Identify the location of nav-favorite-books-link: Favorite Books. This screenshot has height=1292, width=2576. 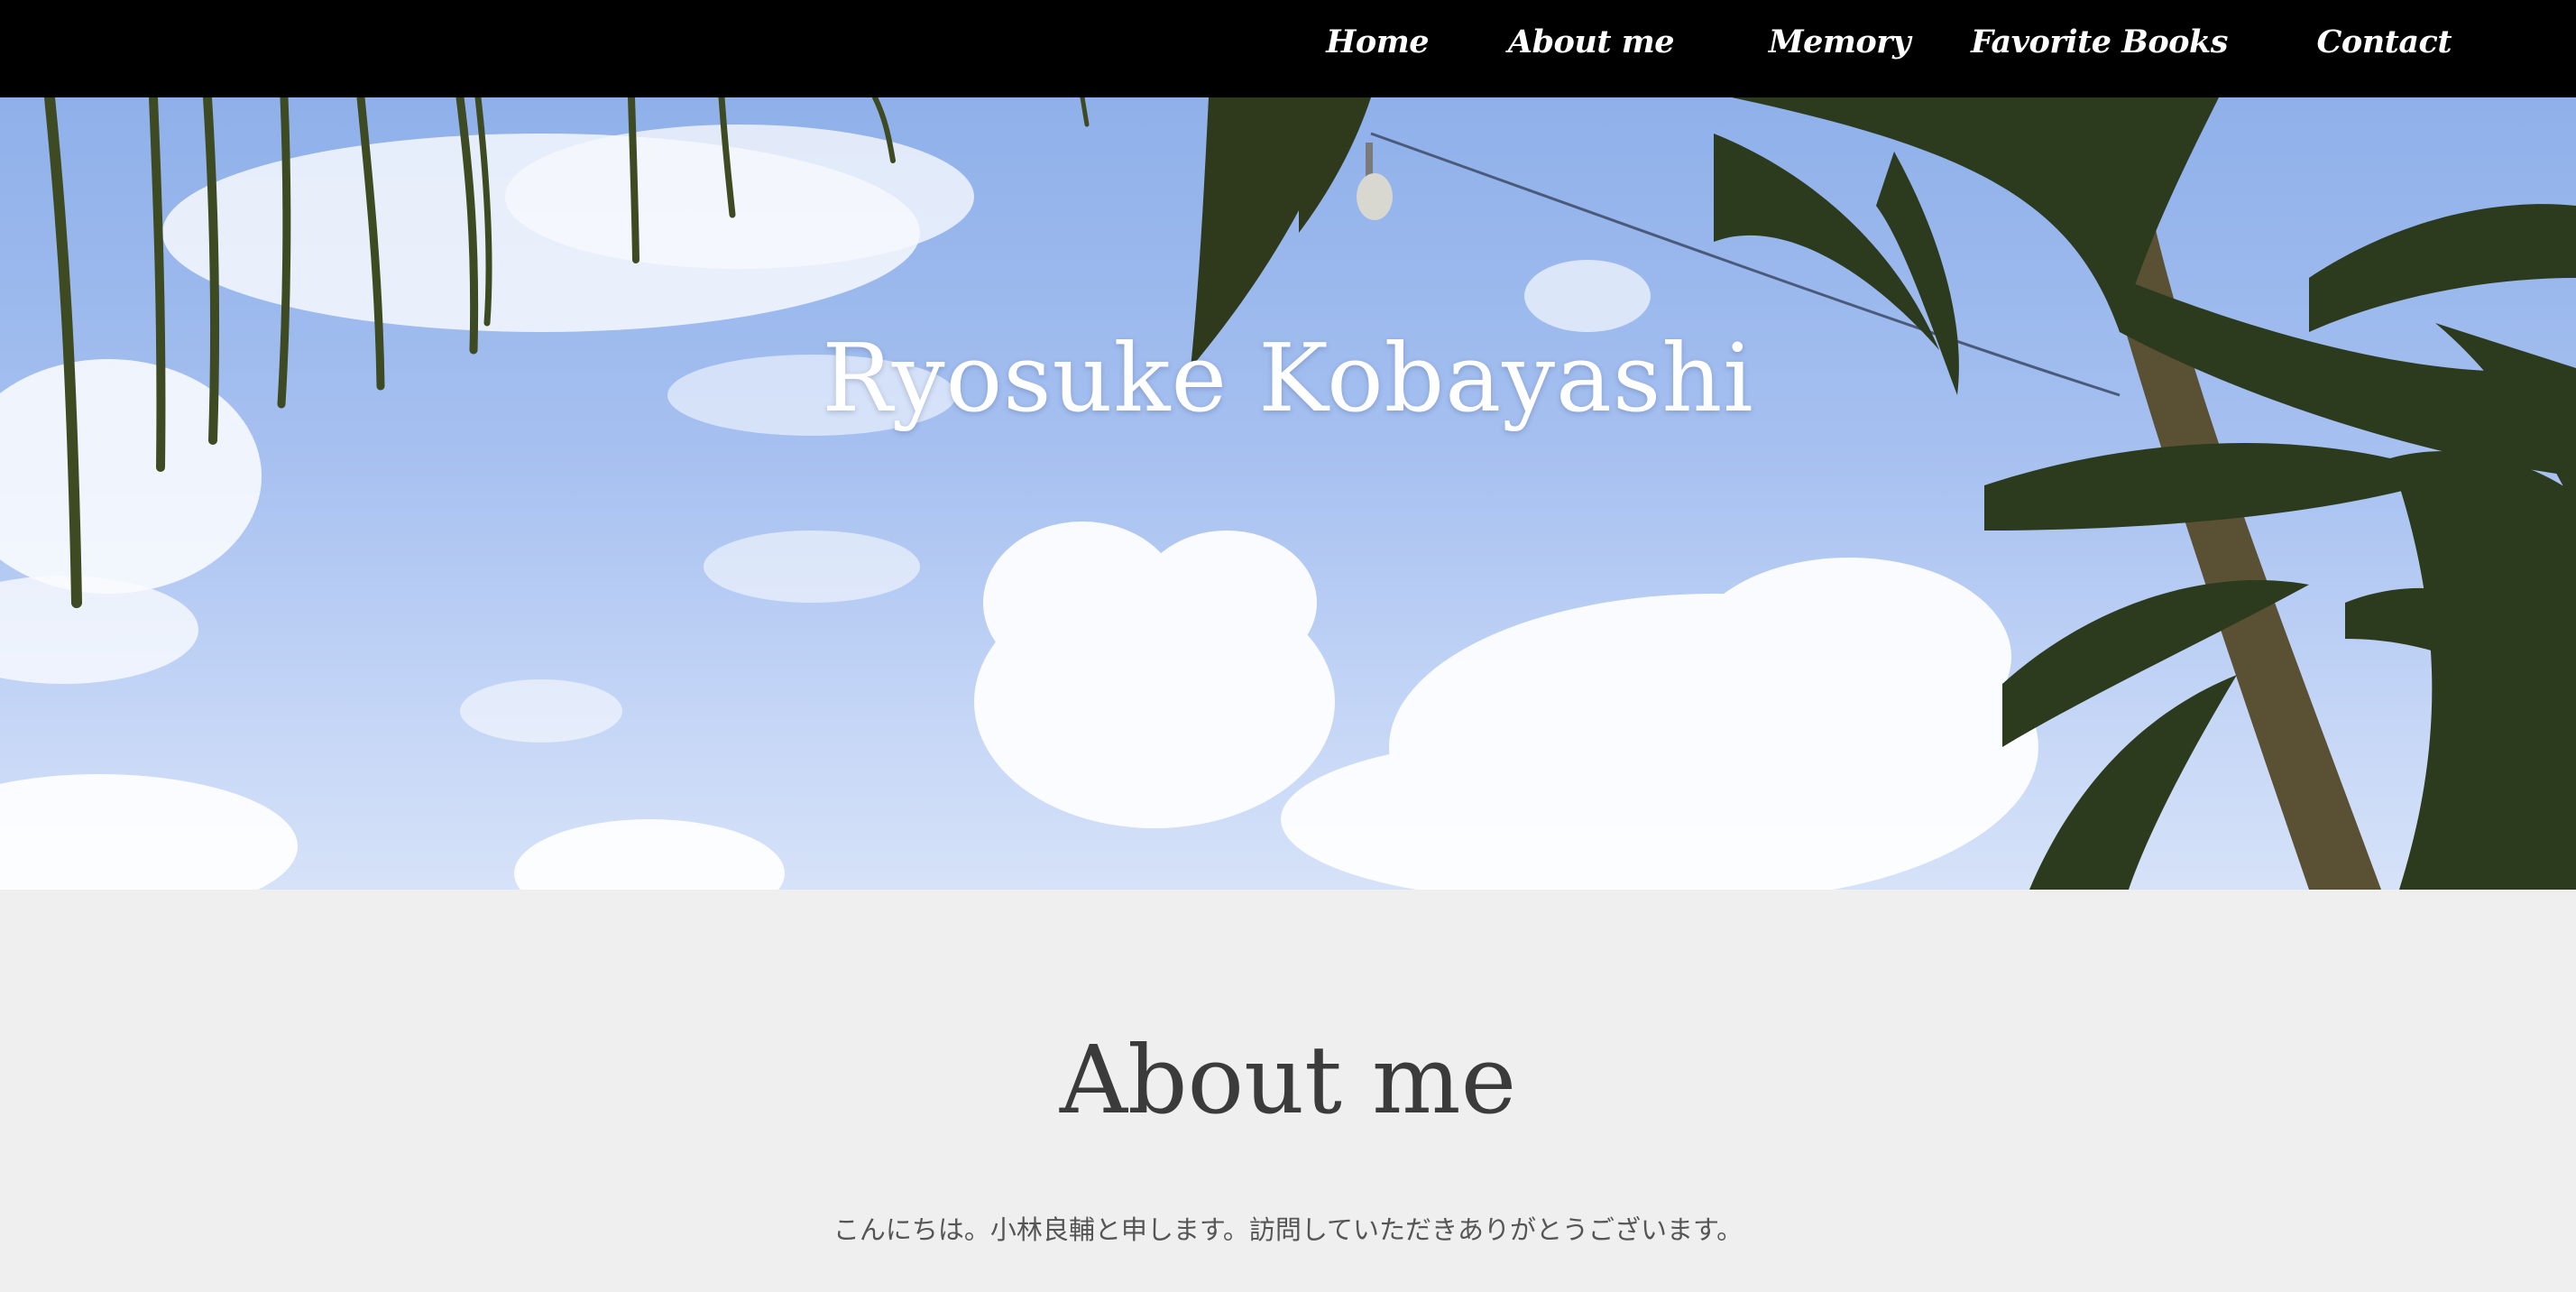
(2099, 41).